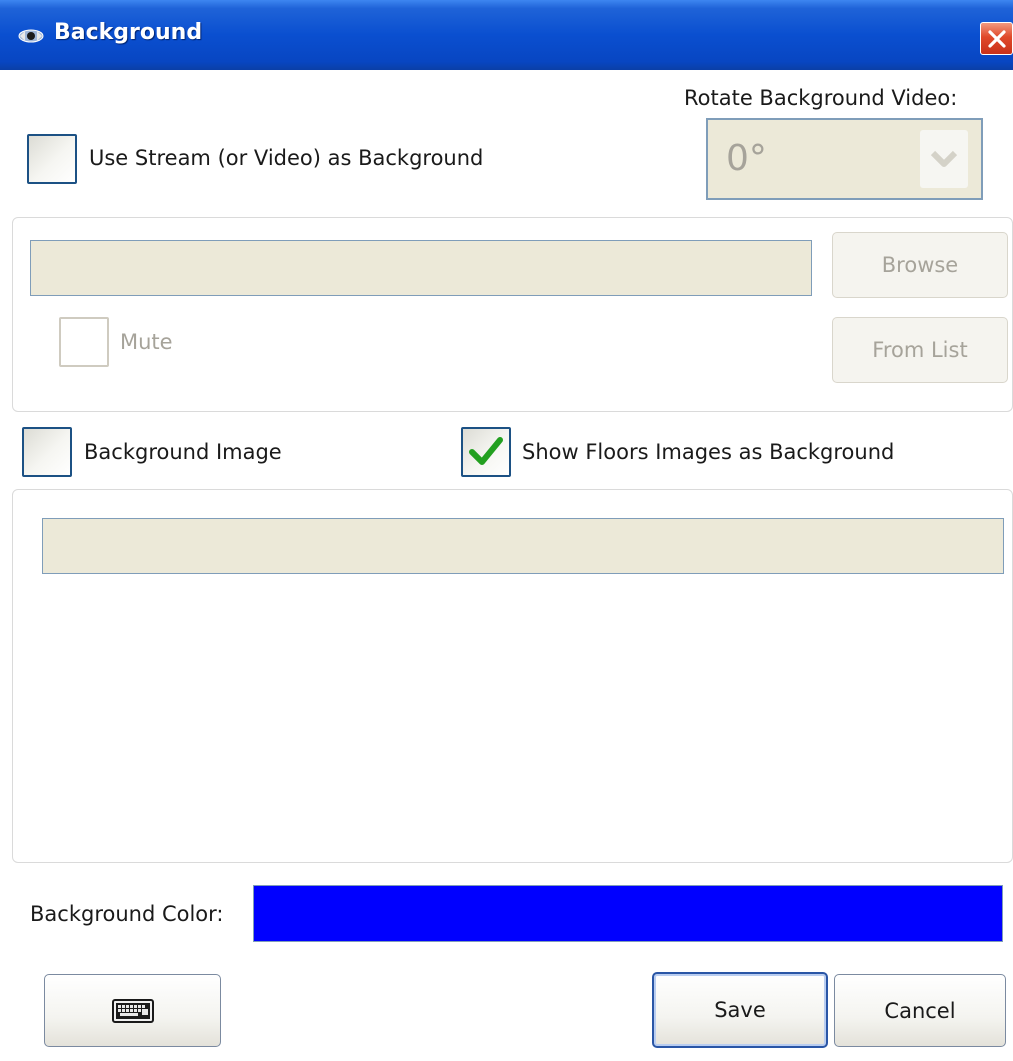 This screenshot has width=1013, height=1061. I want to click on chevron-down-icon, so click(944, 158).